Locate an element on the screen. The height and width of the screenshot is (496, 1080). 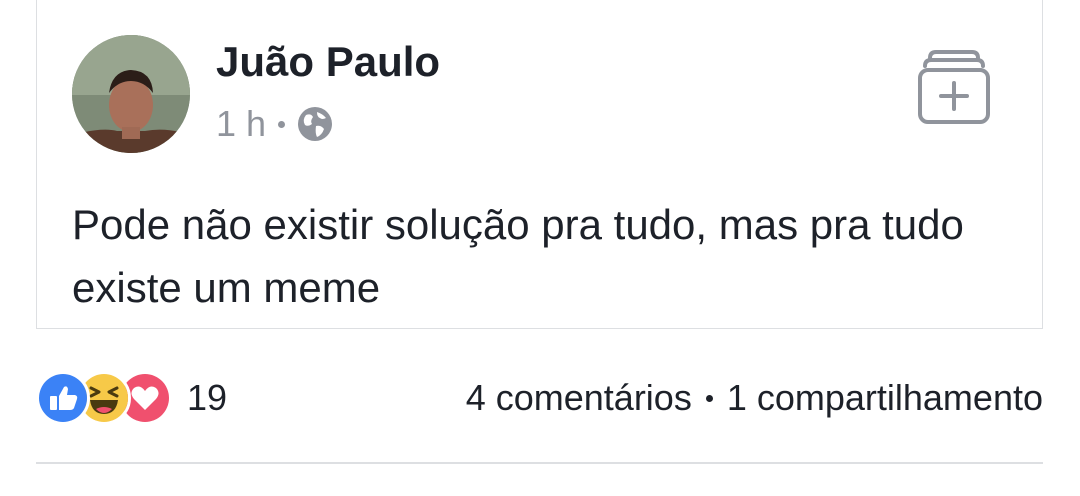
reaction-count: 19 is located at coordinates (207, 397).